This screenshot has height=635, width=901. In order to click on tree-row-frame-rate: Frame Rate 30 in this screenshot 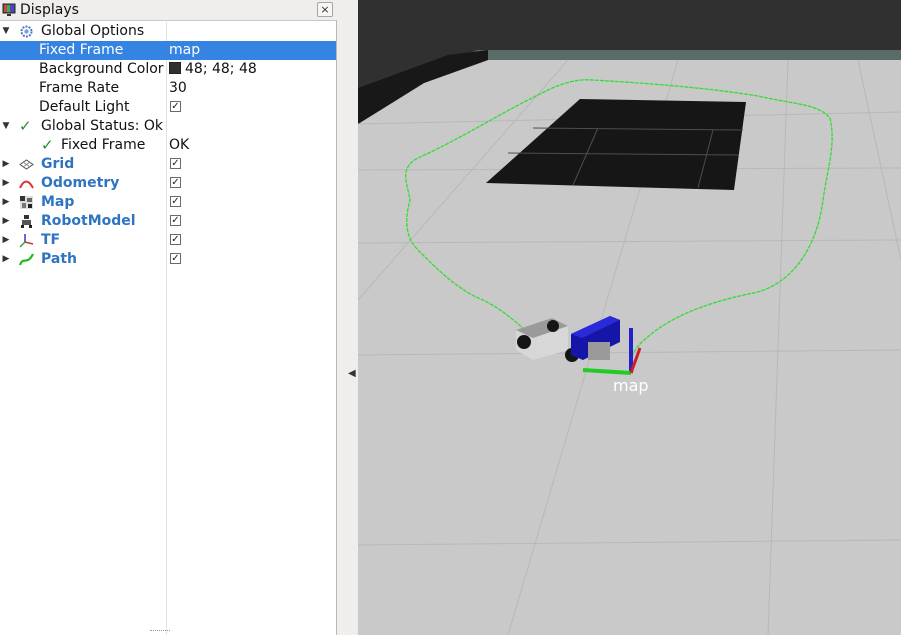, I will do `click(168, 88)`.